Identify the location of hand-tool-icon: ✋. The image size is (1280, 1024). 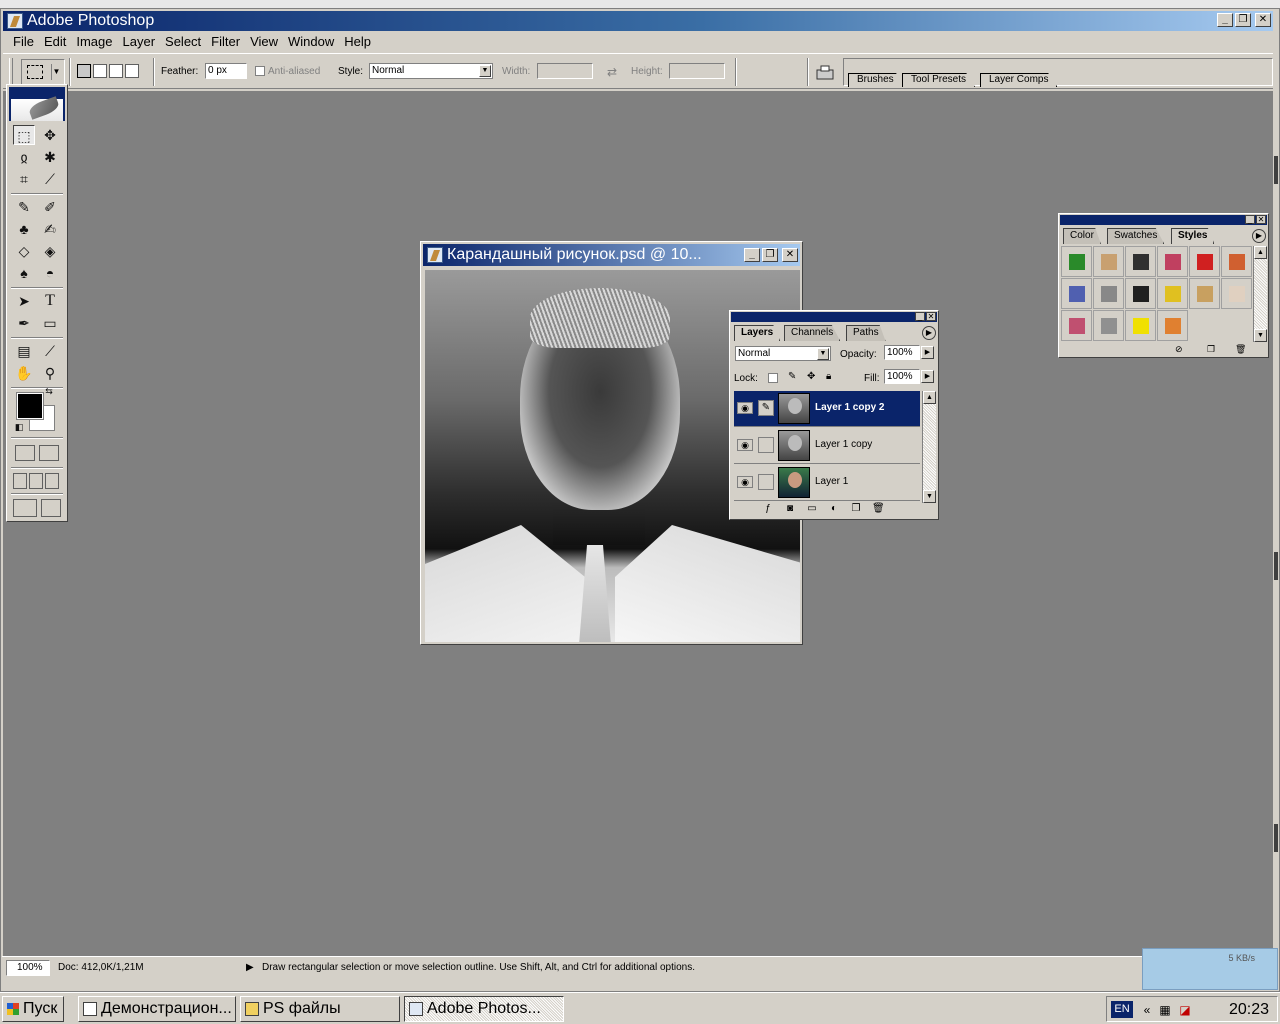
(24, 373).